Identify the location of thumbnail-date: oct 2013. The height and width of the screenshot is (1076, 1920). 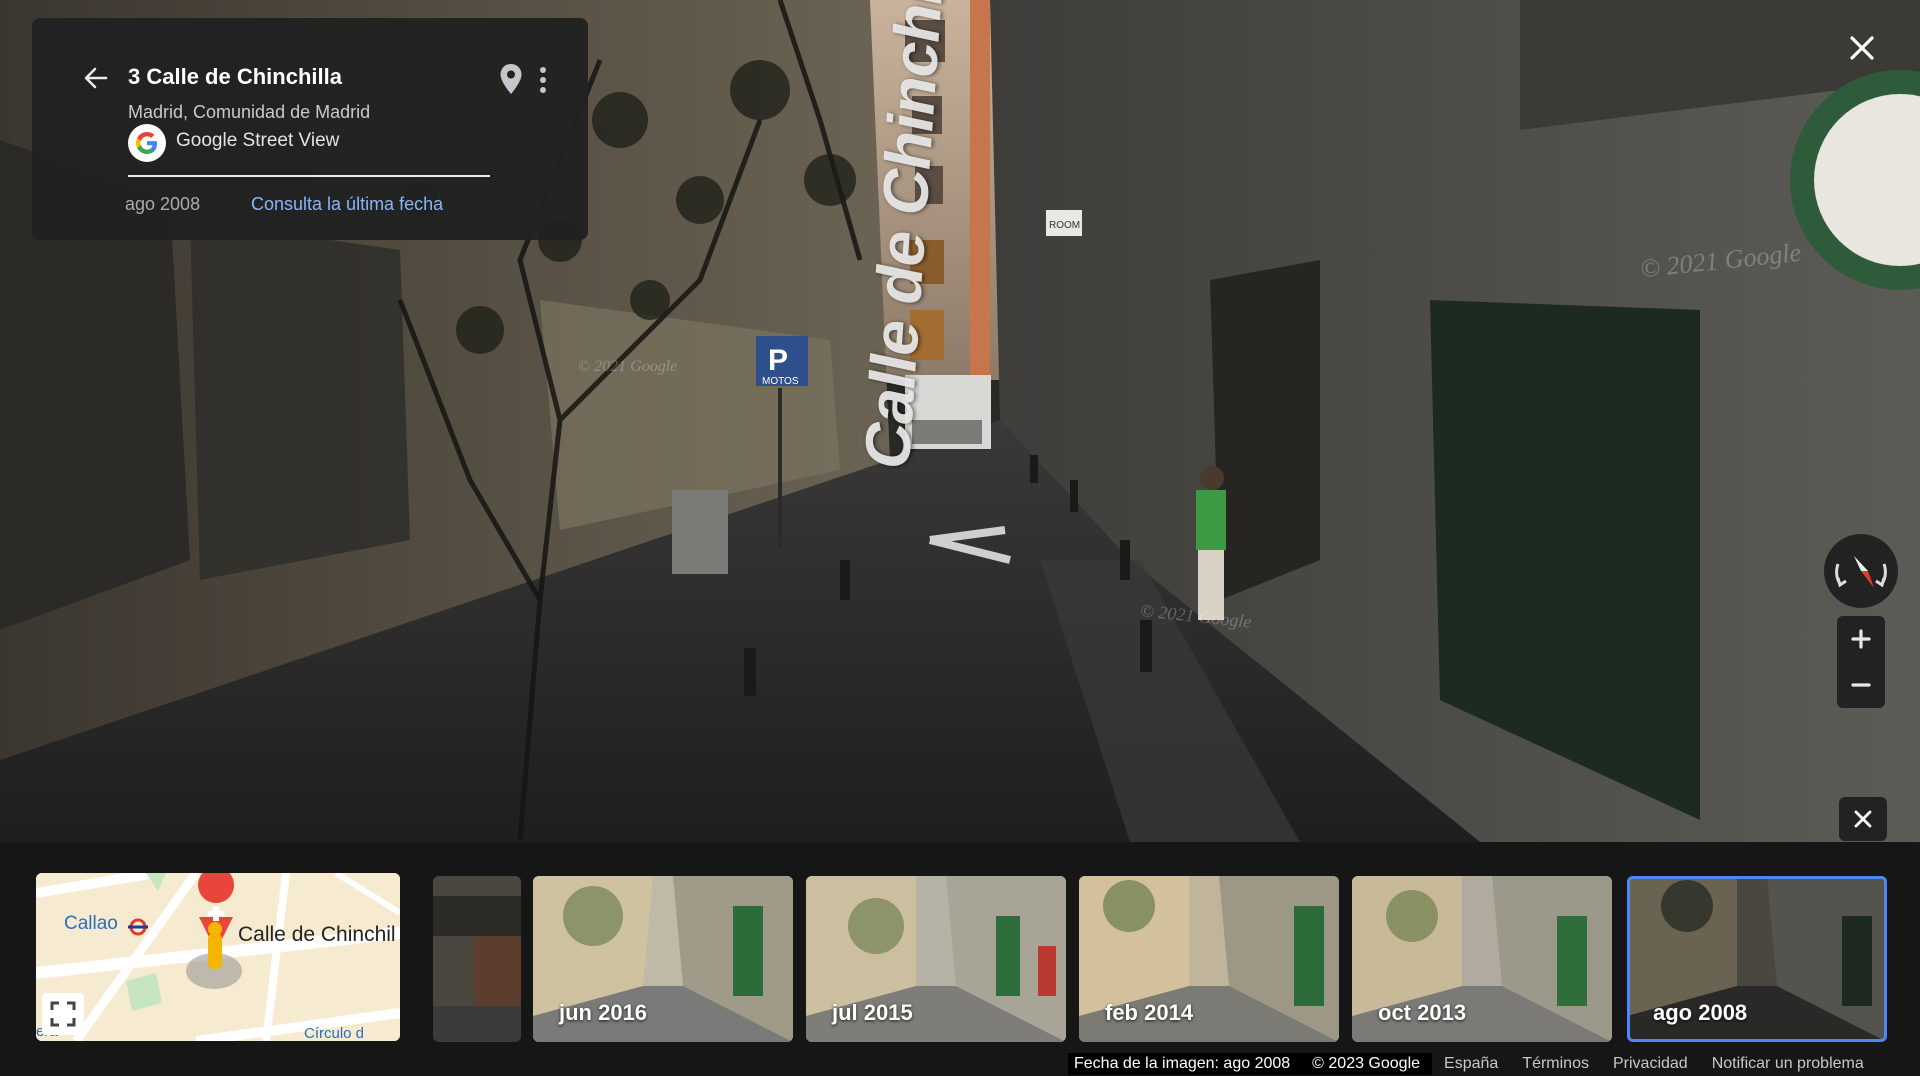
(1422, 1012).